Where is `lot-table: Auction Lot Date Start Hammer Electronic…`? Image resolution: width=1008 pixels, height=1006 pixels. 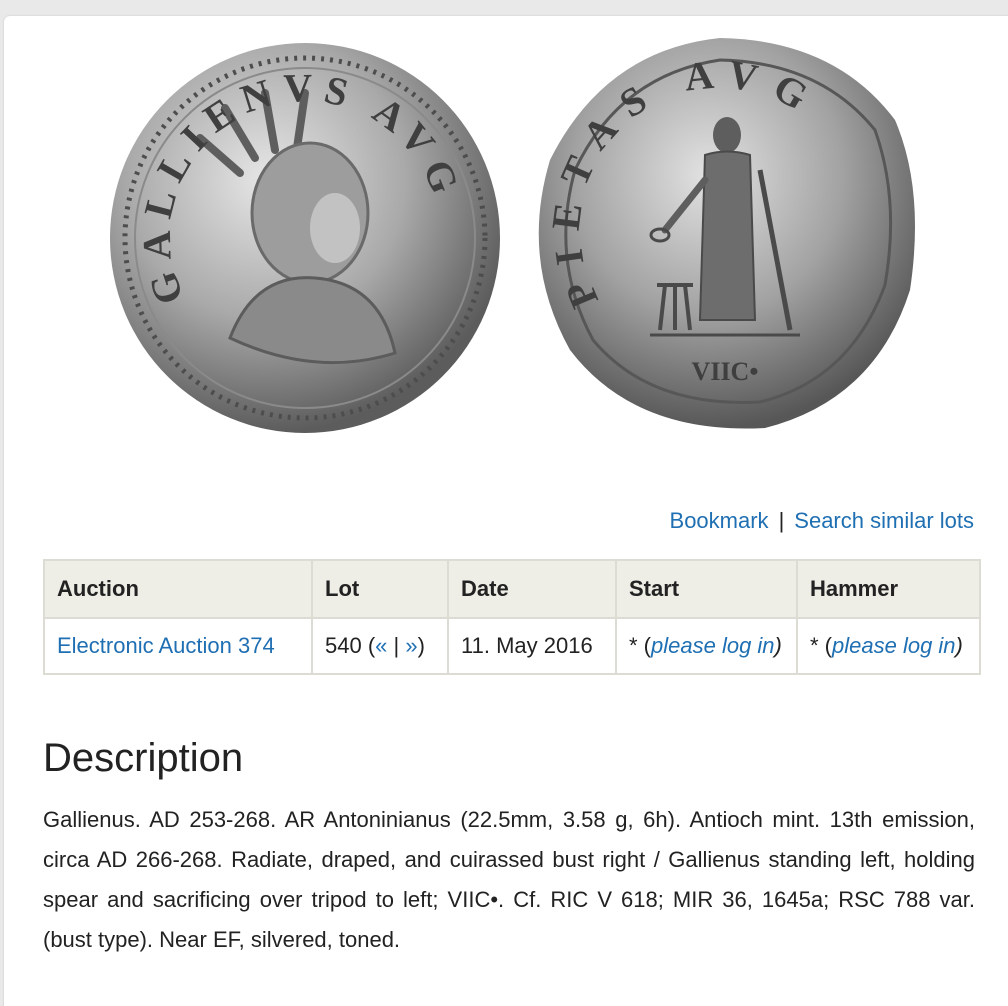
lot-table: Auction Lot Date Start Hammer Electronic… is located at coordinates (512, 617).